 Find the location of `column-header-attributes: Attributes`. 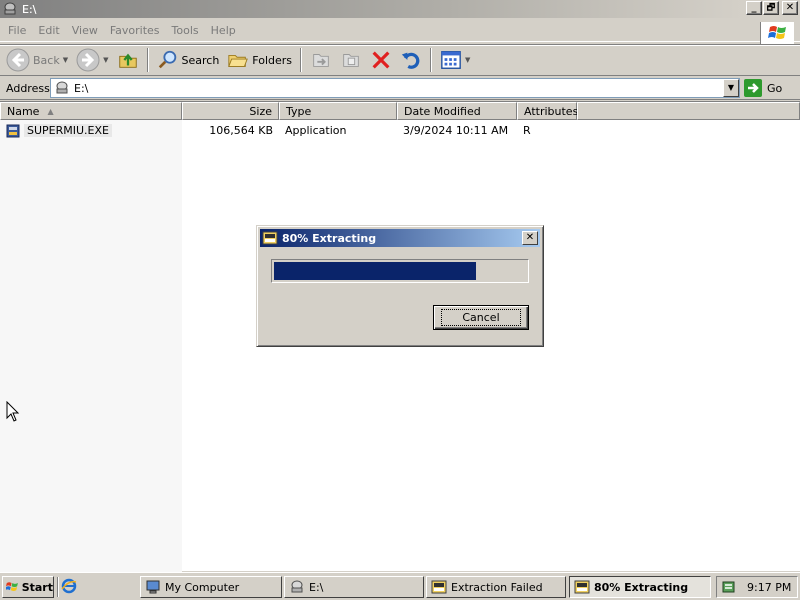

column-header-attributes: Attributes is located at coordinates (548, 111).